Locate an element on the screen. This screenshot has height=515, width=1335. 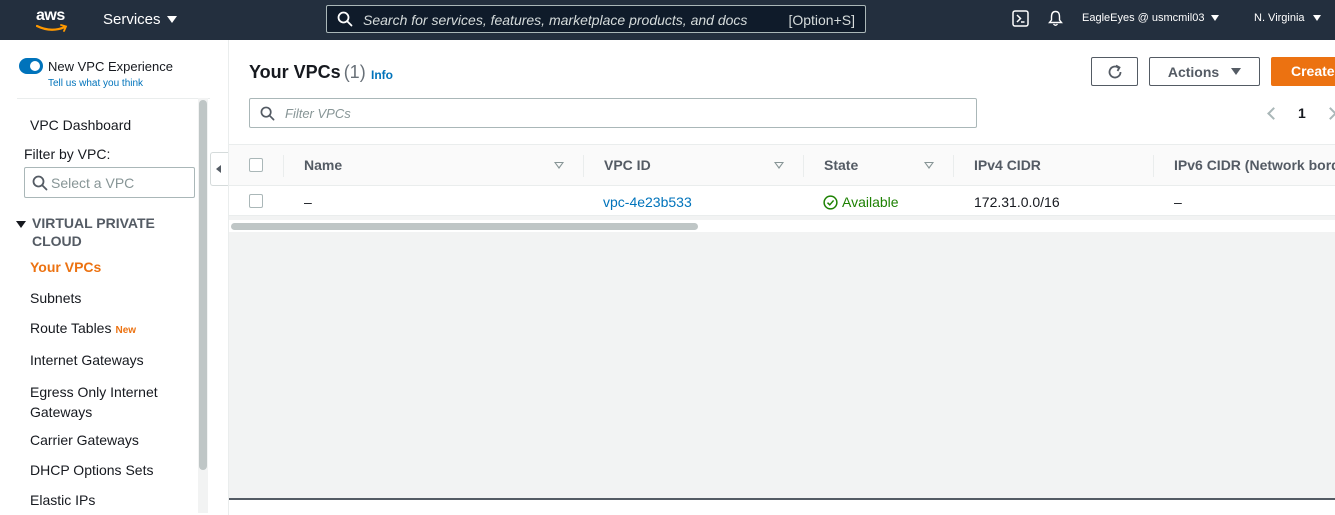
account-menu: EagleEyes @ usmcmil03 is located at coordinates (1151, 18).